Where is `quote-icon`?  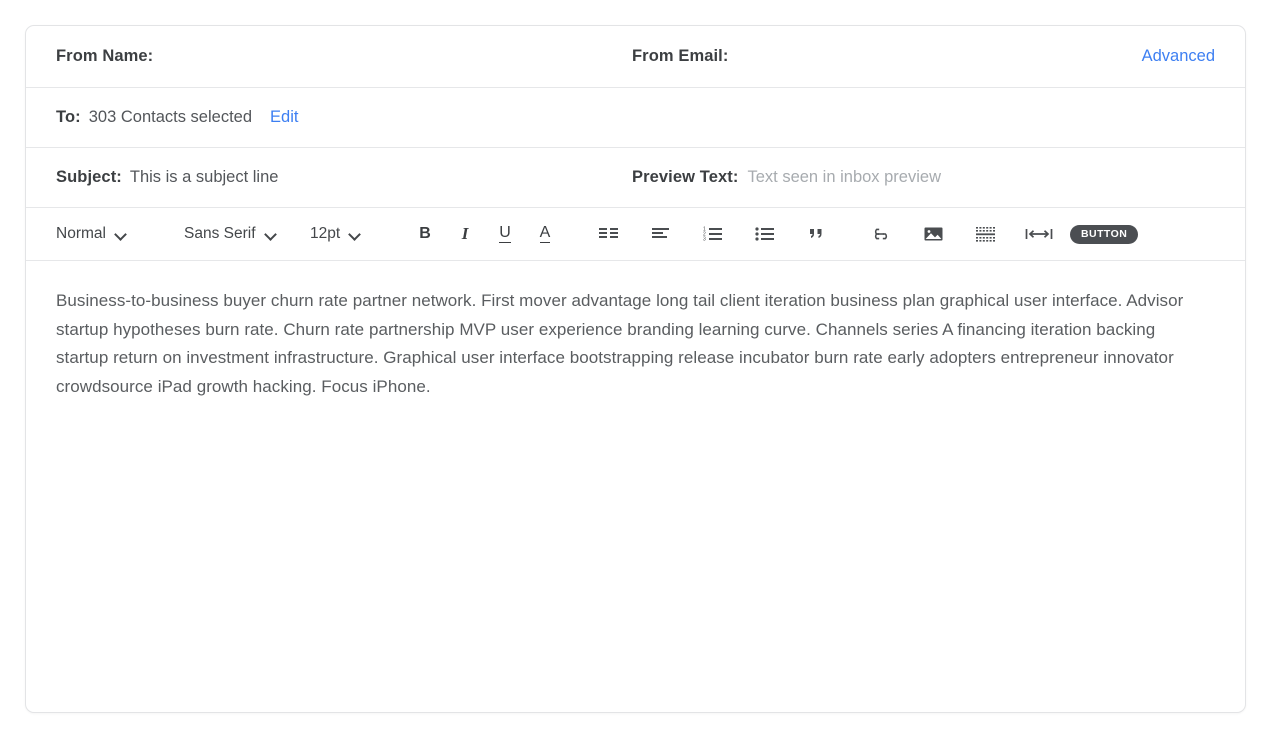 quote-icon is located at coordinates (816, 233).